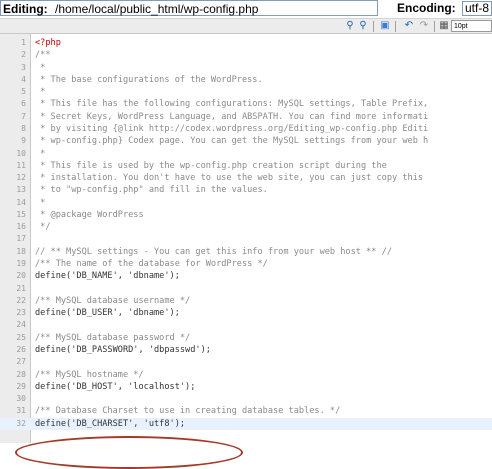  Describe the element at coordinates (21, 349) in the screenshot. I see `line-number: 26` at that location.